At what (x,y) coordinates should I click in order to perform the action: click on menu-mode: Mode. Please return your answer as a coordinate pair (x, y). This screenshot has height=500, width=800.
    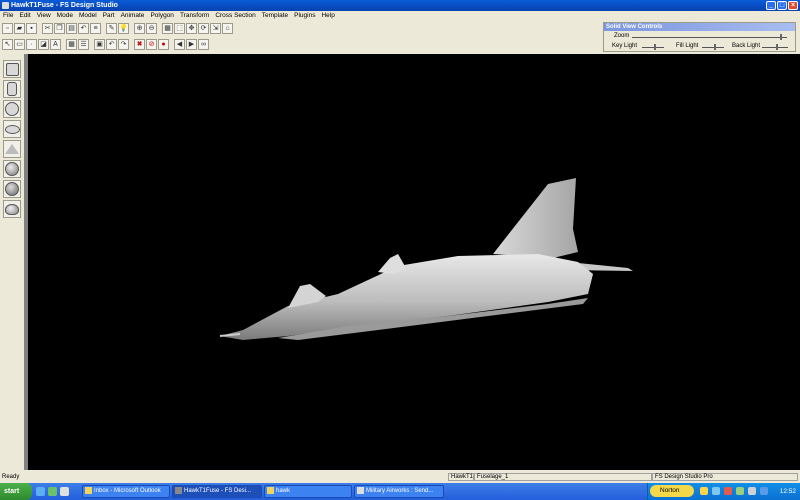
    Looking at the image, I should click on (65, 16).